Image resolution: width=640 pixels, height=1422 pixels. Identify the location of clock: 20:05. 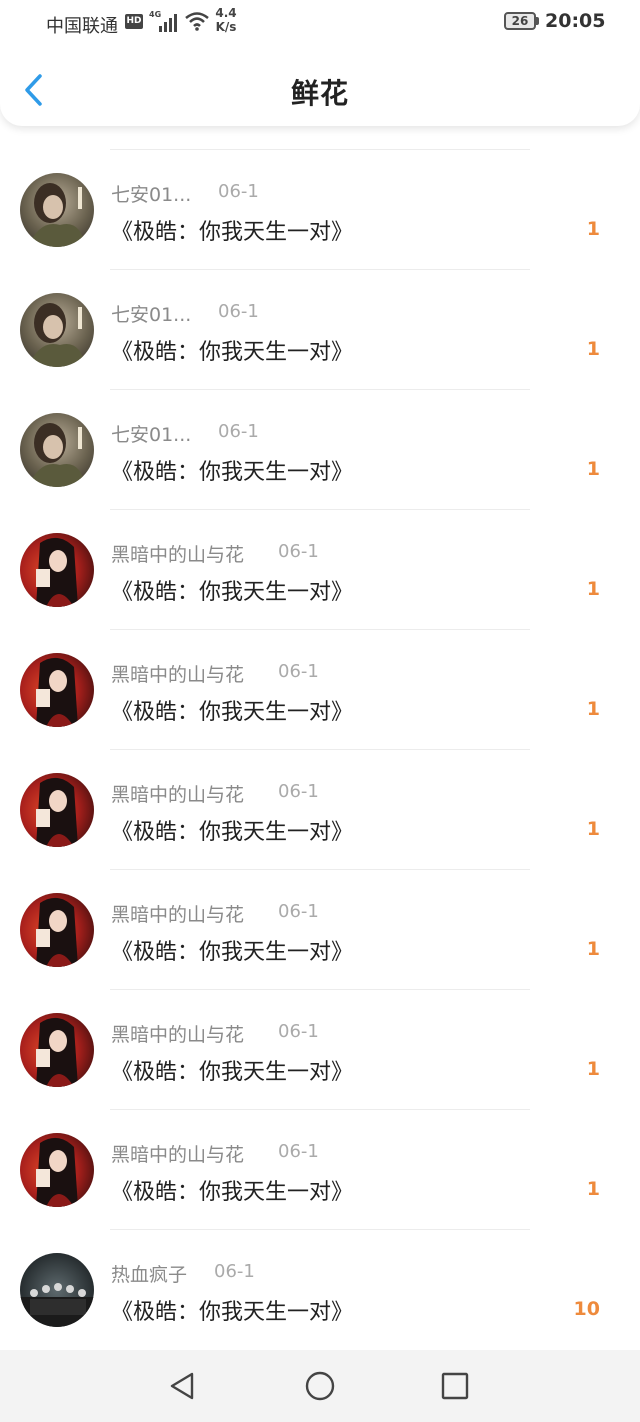
(575, 21).